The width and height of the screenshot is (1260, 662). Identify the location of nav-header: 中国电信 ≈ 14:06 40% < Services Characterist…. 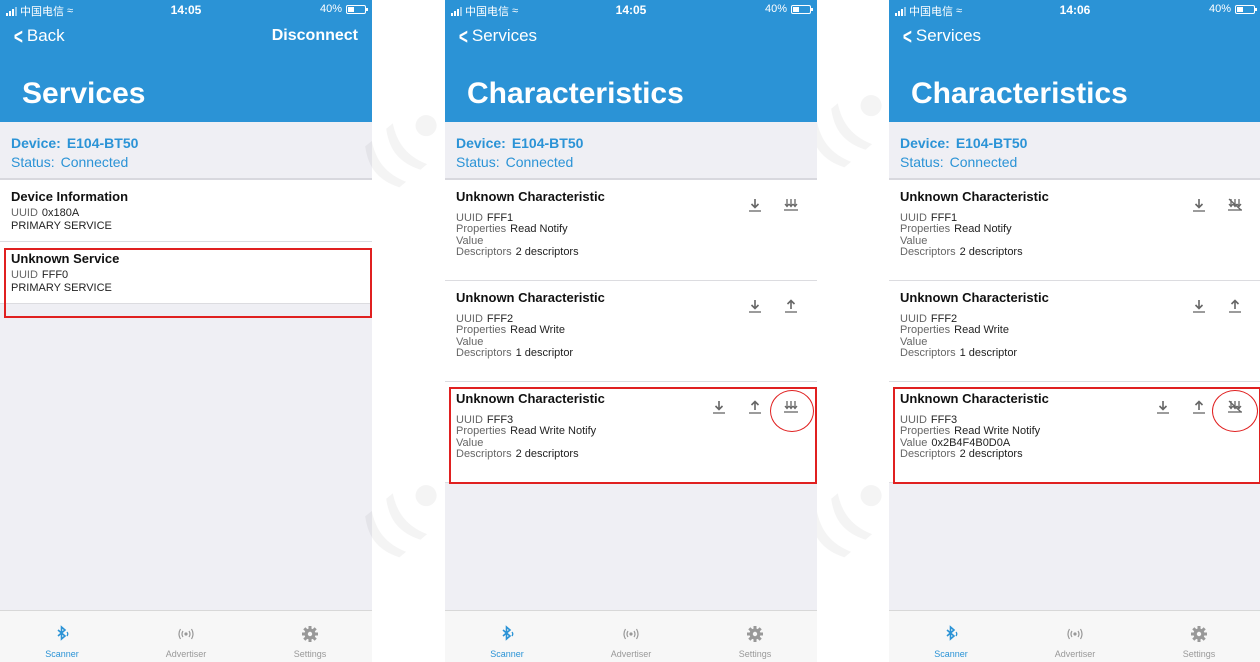
(1074, 61).